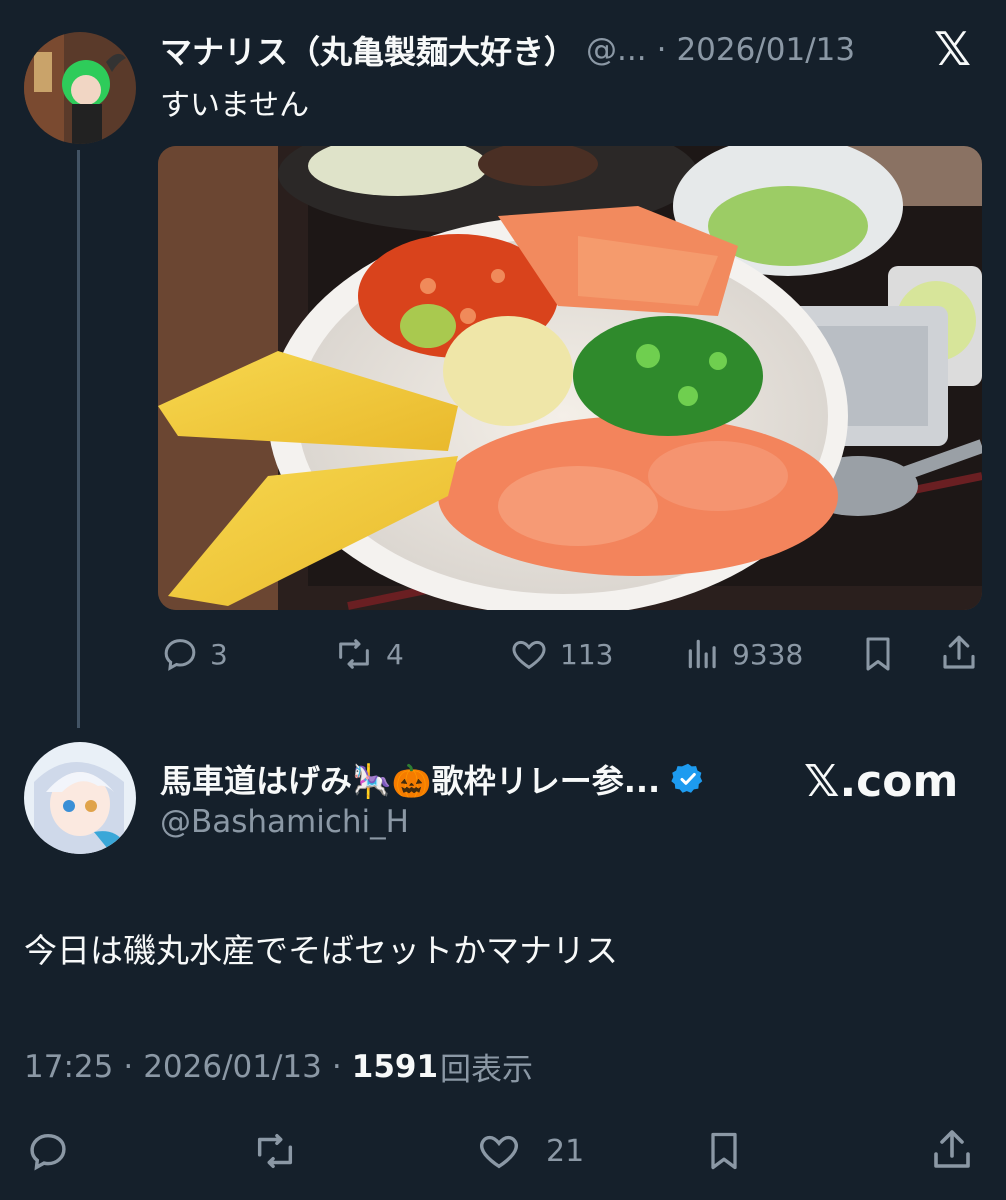 The width and height of the screenshot is (1006, 1200). I want to click on reply-button: 3, so click(194, 654).